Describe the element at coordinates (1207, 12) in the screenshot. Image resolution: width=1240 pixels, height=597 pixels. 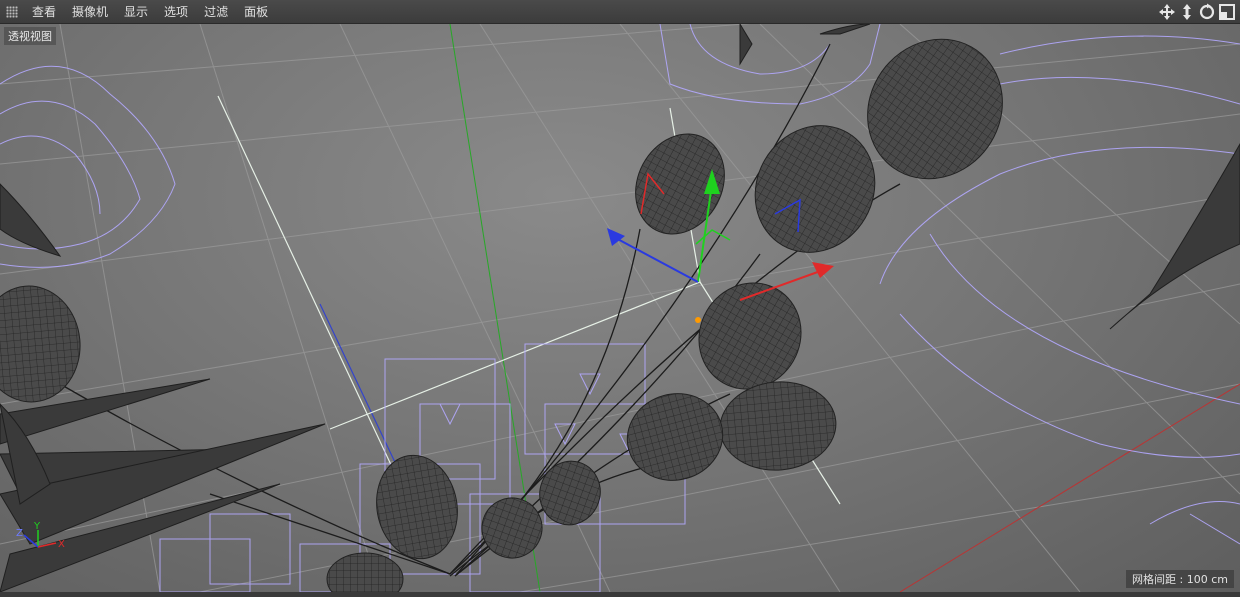
I see `rotate-view-icon` at that location.